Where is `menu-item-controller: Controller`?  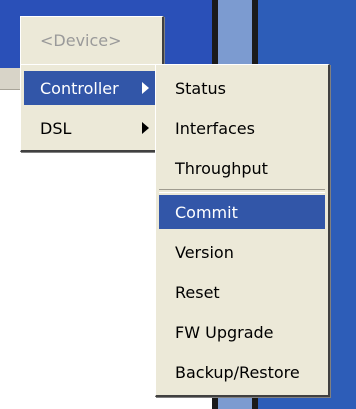
menu-item-controller: Controller is located at coordinates (91, 88).